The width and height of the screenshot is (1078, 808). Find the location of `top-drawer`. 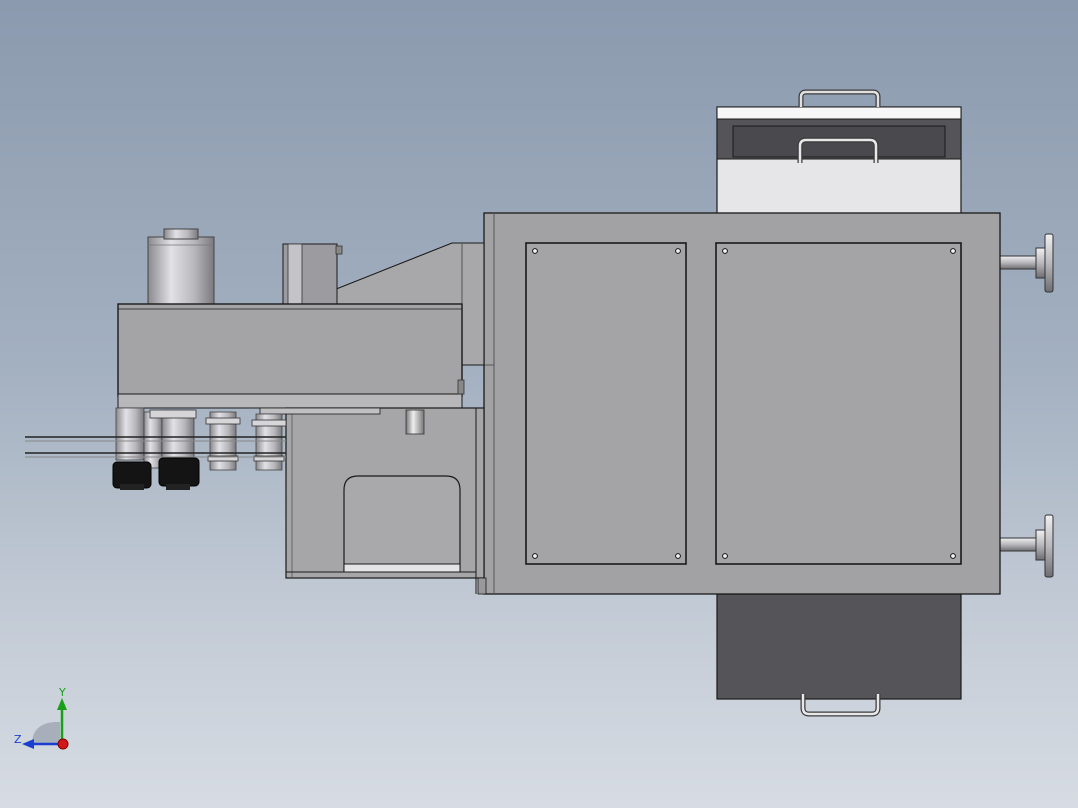

top-drawer is located at coordinates (839, 152).